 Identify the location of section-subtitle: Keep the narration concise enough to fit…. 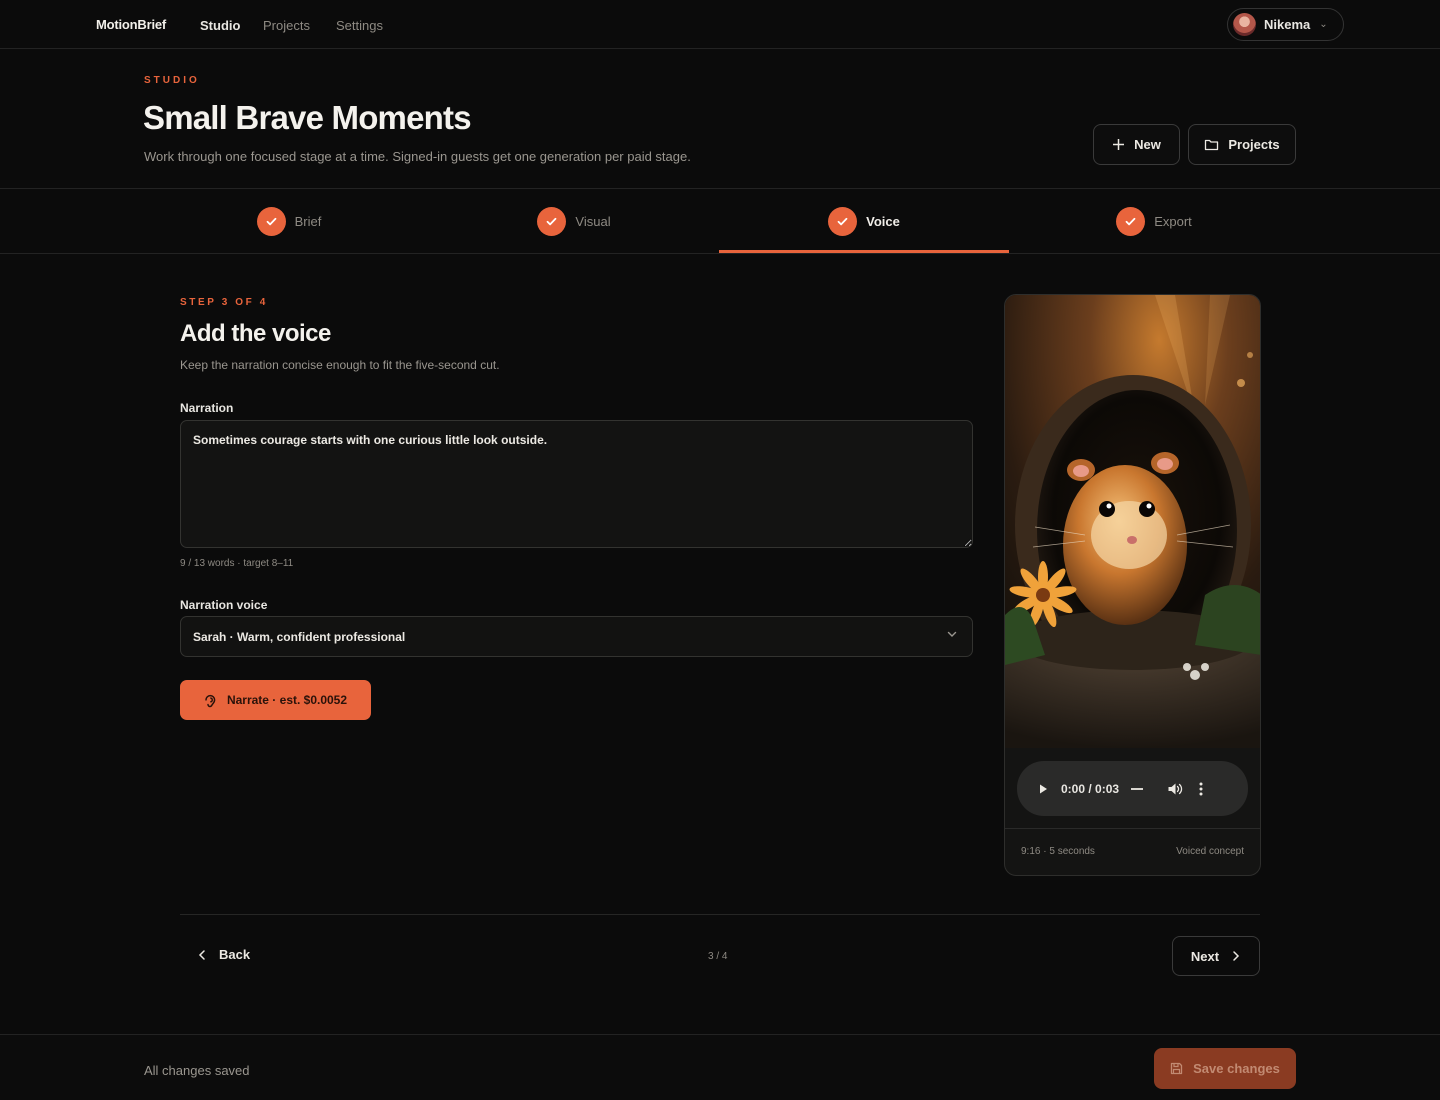
(340, 365).